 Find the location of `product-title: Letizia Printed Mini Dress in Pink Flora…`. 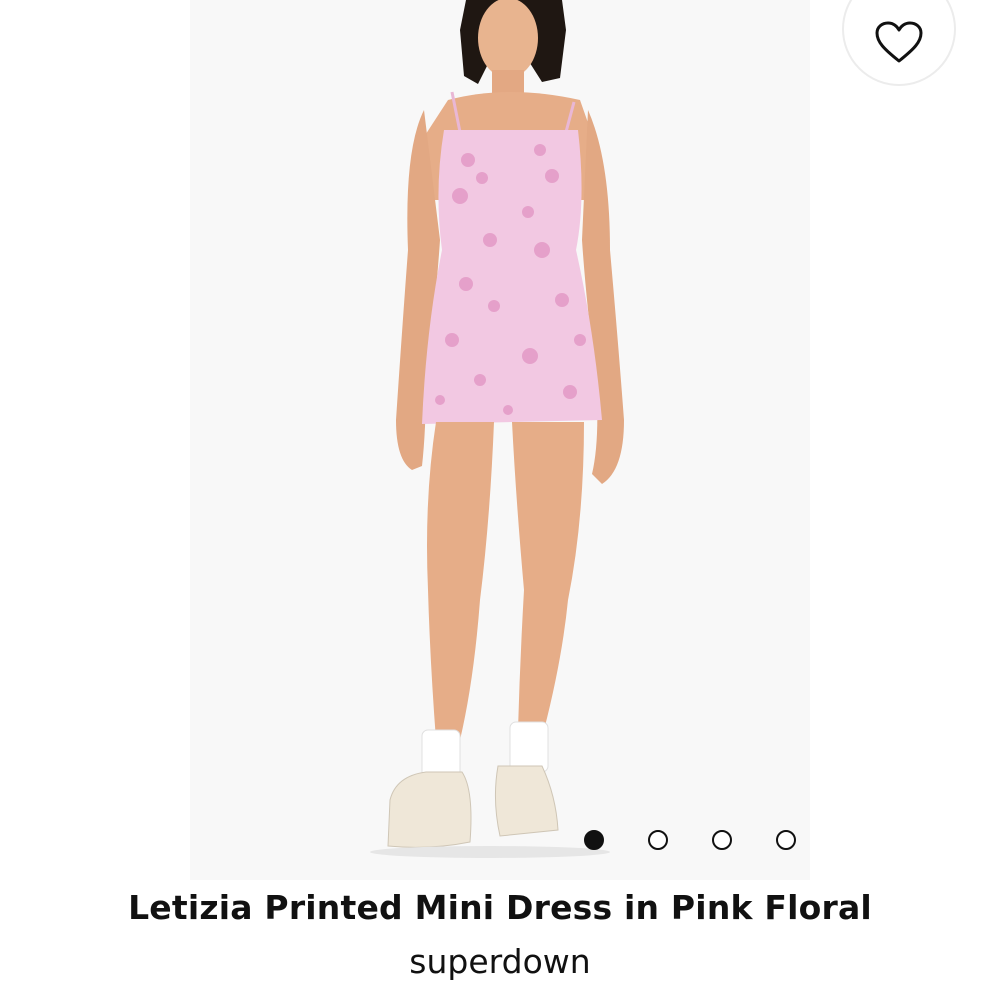

product-title: Letizia Printed Mini Dress in Pink Flora… is located at coordinates (500, 907).